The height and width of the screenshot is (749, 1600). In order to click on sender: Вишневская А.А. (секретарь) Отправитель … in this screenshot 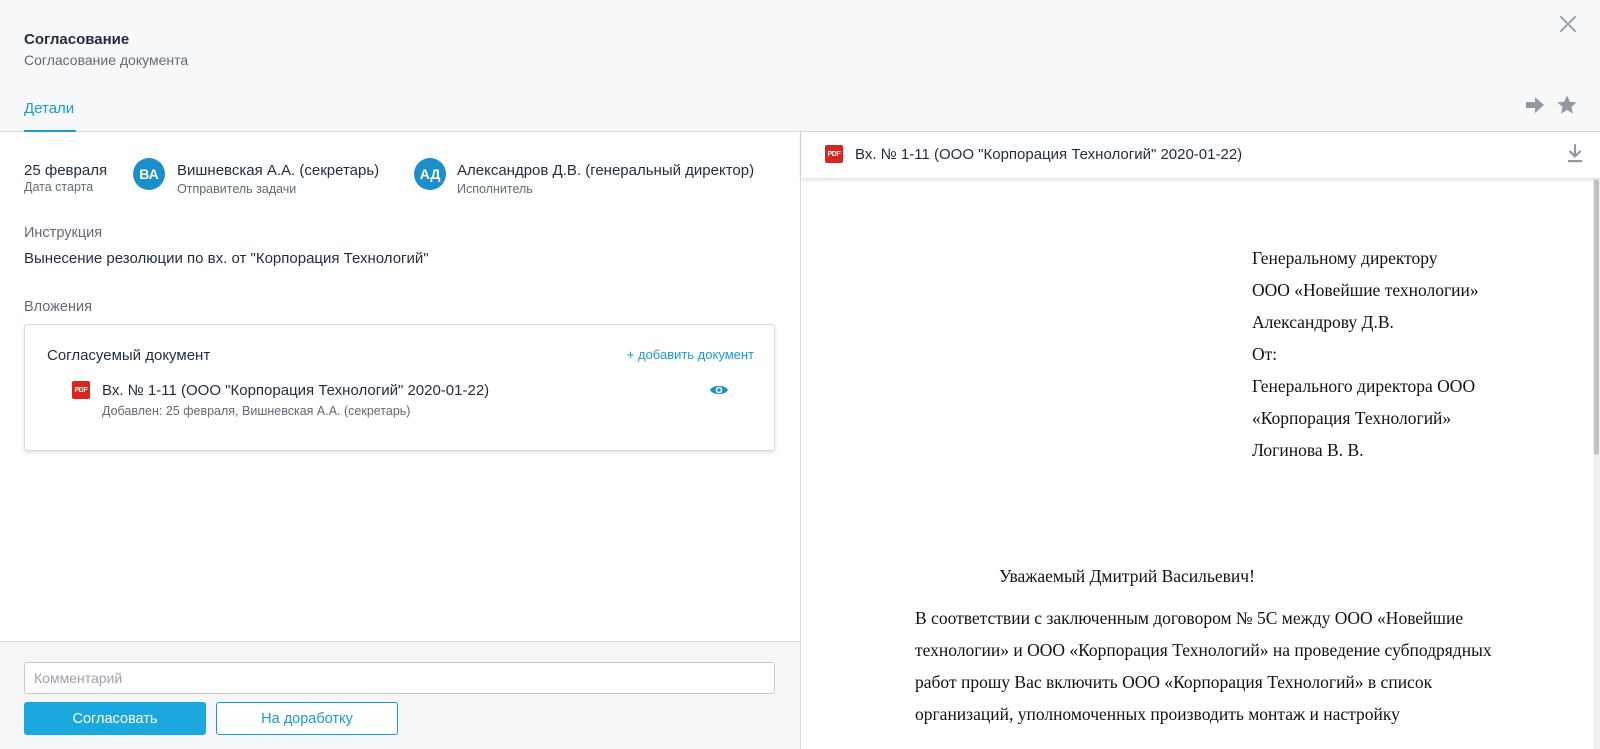, I will do `click(278, 179)`.